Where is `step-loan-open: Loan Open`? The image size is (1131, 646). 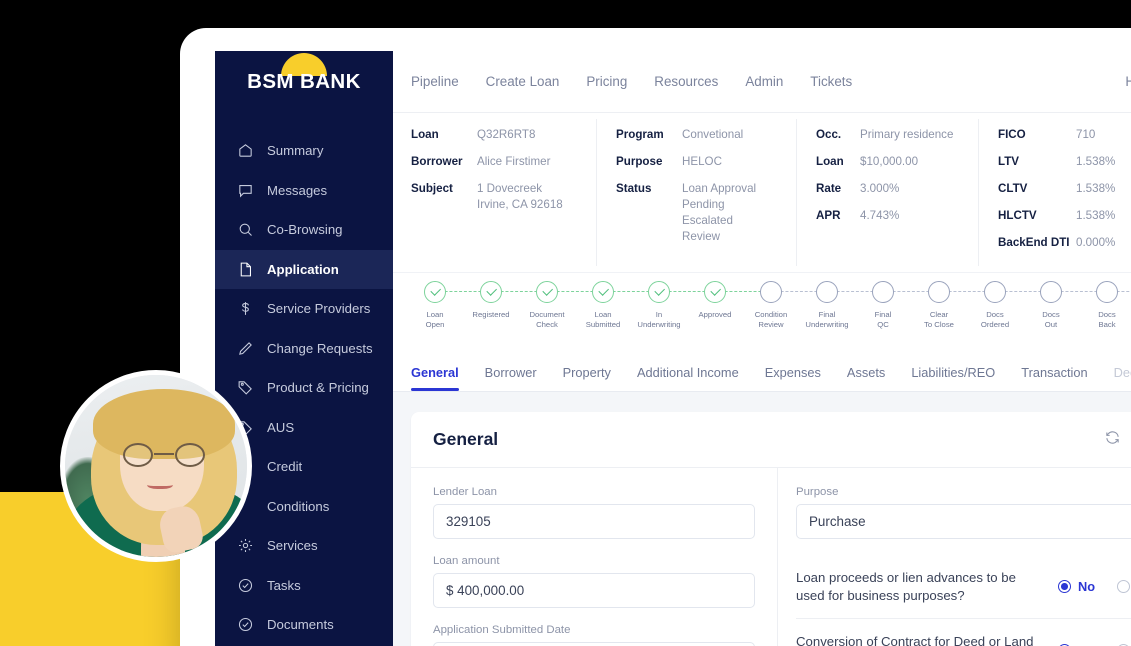 step-loan-open: Loan Open is located at coordinates (449, 305).